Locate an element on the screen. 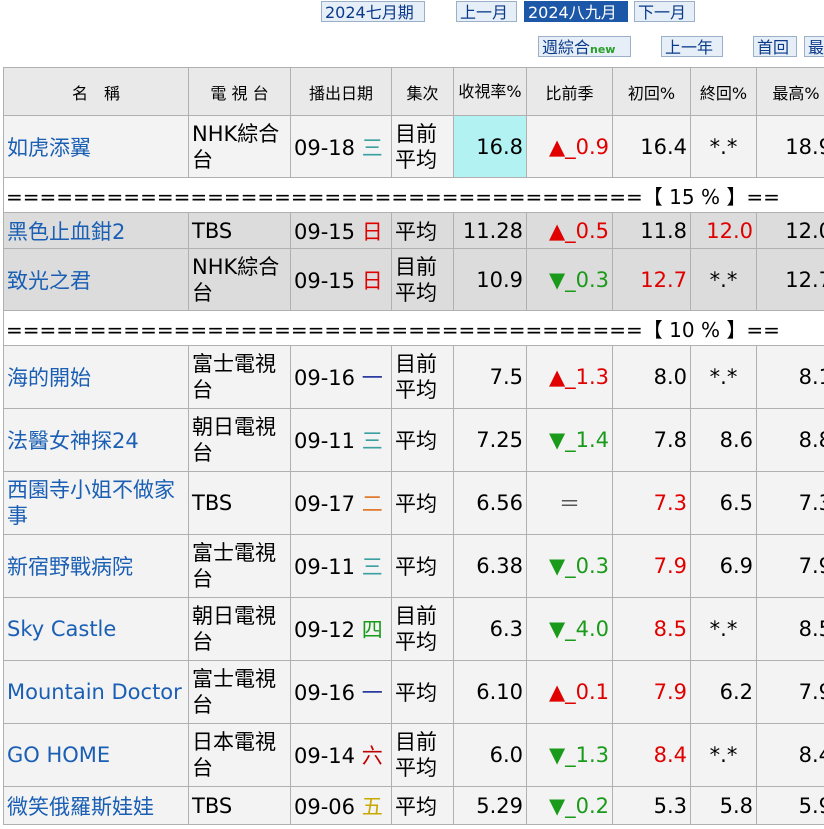 This screenshot has height=829, width=824. date: 09-06 is located at coordinates (325, 806).